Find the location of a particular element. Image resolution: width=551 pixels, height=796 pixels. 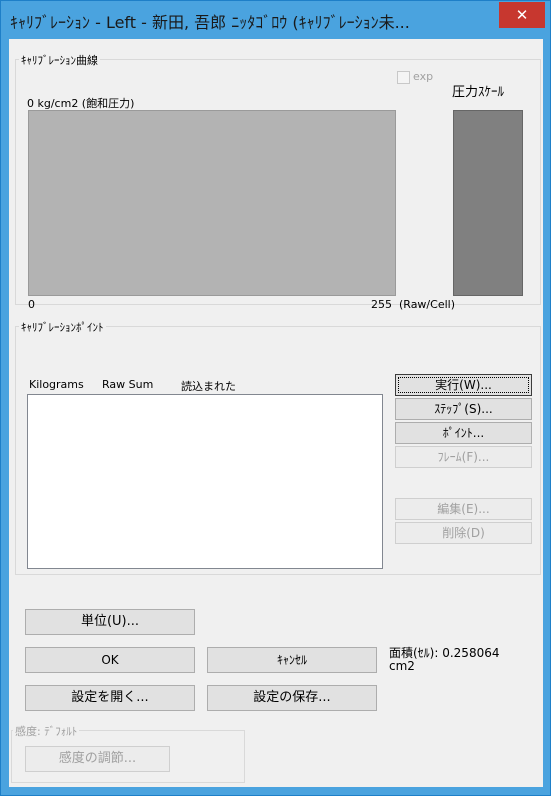

close-button: ✕ is located at coordinates (522, 15).